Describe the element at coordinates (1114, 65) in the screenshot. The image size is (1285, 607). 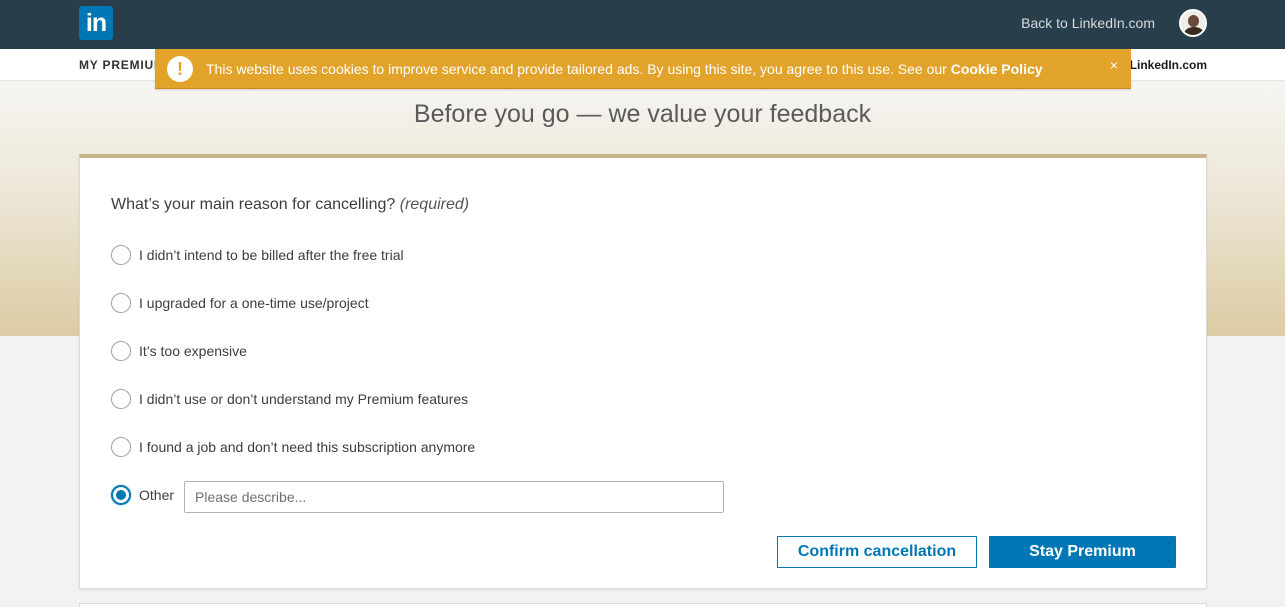
I see `close-icon: ×` at that location.